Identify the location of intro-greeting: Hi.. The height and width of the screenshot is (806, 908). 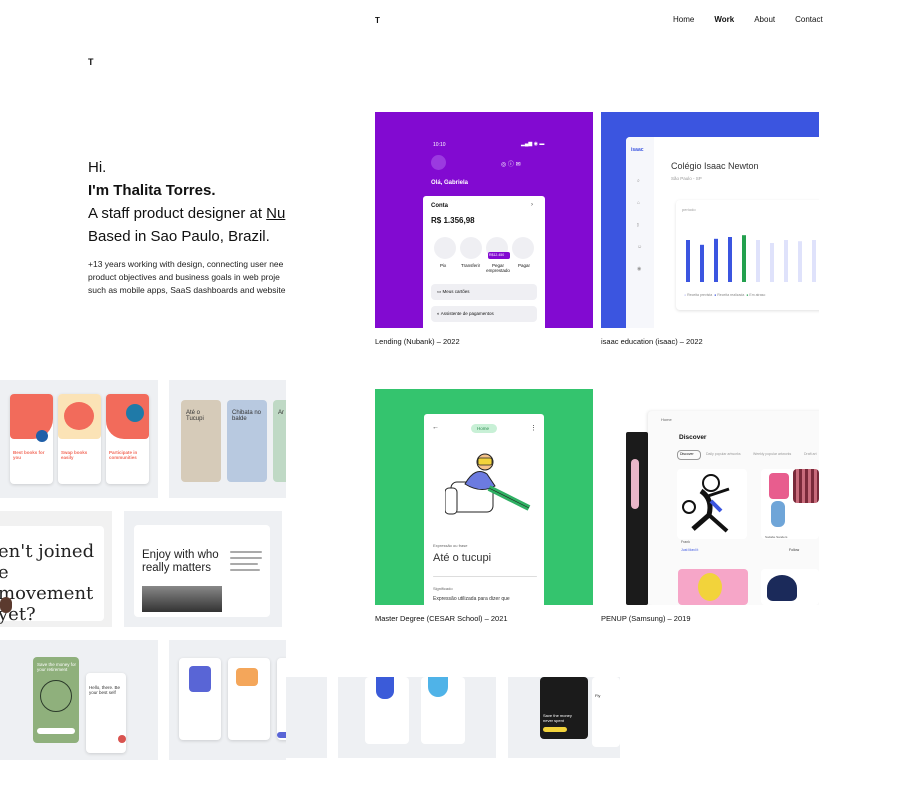
(97, 167).